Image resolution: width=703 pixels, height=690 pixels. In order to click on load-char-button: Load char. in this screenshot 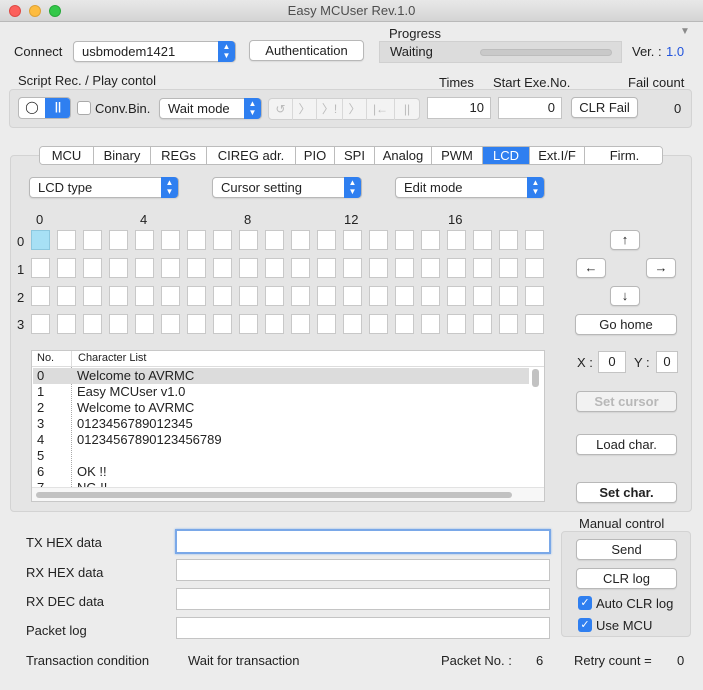, I will do `click(626, 444)`.